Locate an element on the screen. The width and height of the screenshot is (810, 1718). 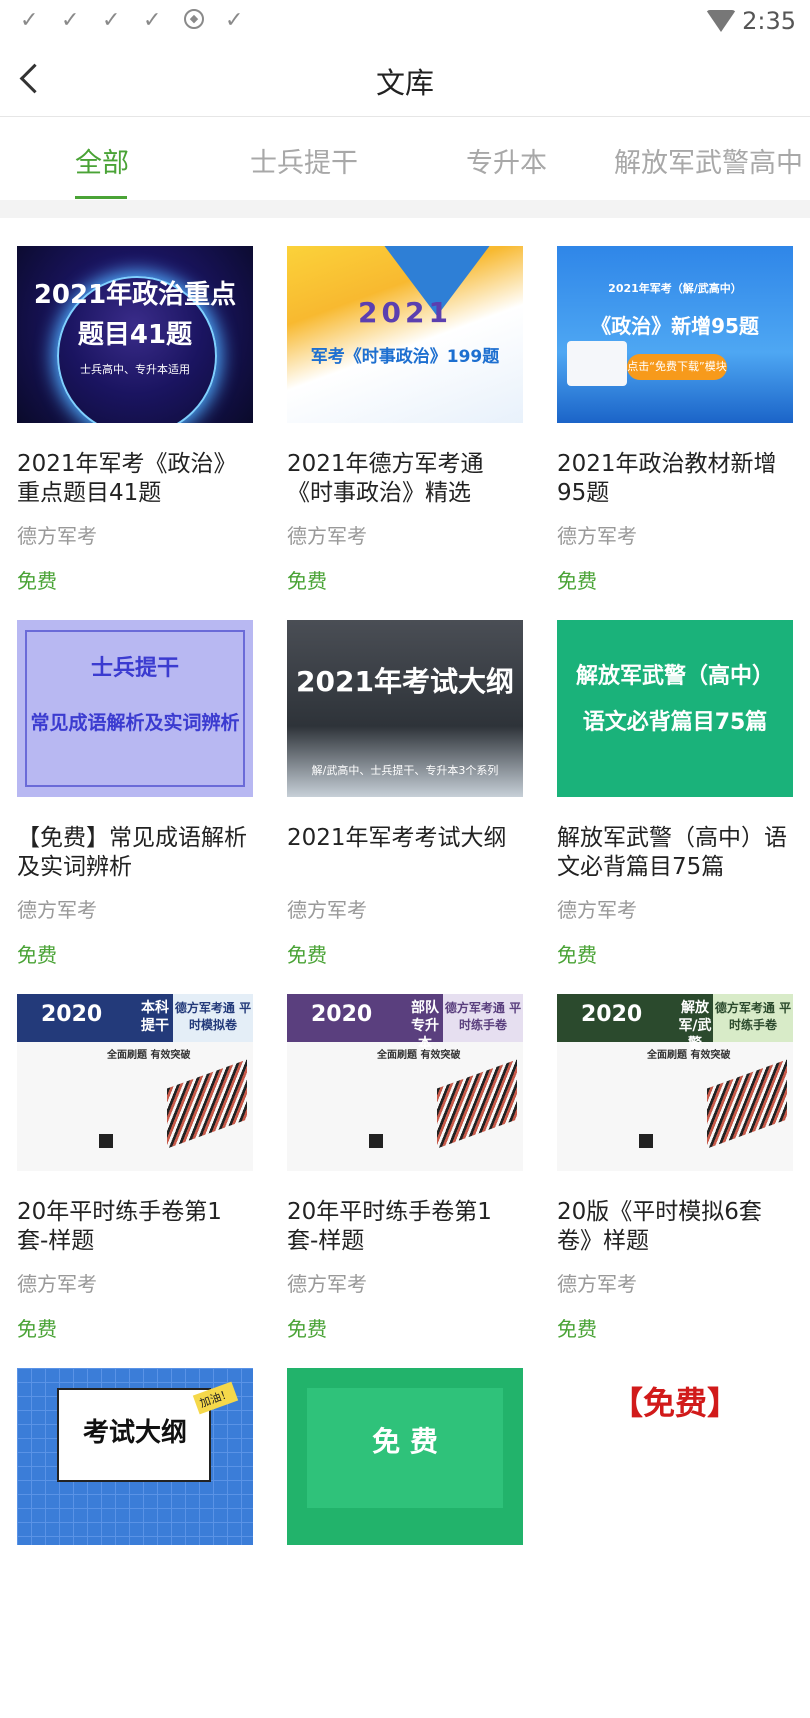
cover-text: 士兵提干 is located at coordinates (134, 668).